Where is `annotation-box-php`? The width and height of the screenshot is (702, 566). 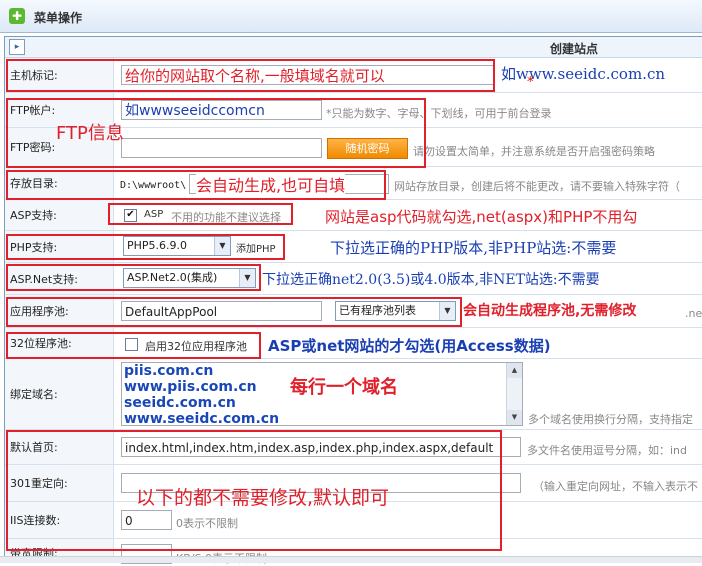
annotation-box-php is located at coordinates (145, 247).